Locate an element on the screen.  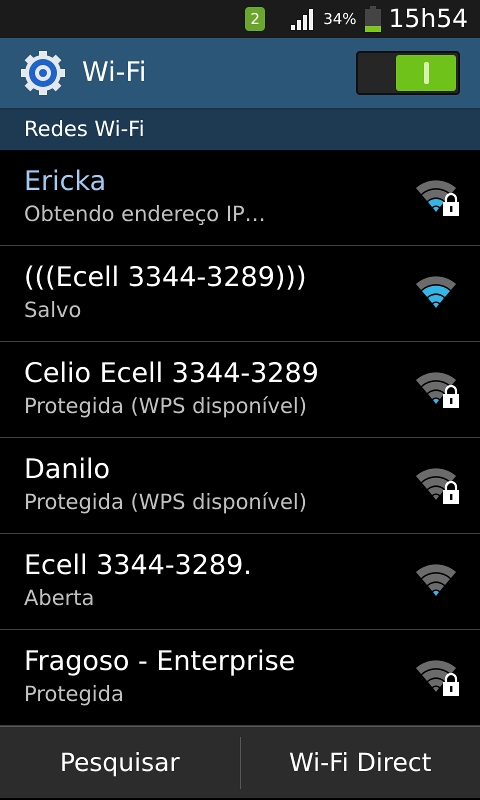
network-status: Aberta is located at coordinates (60, 598).